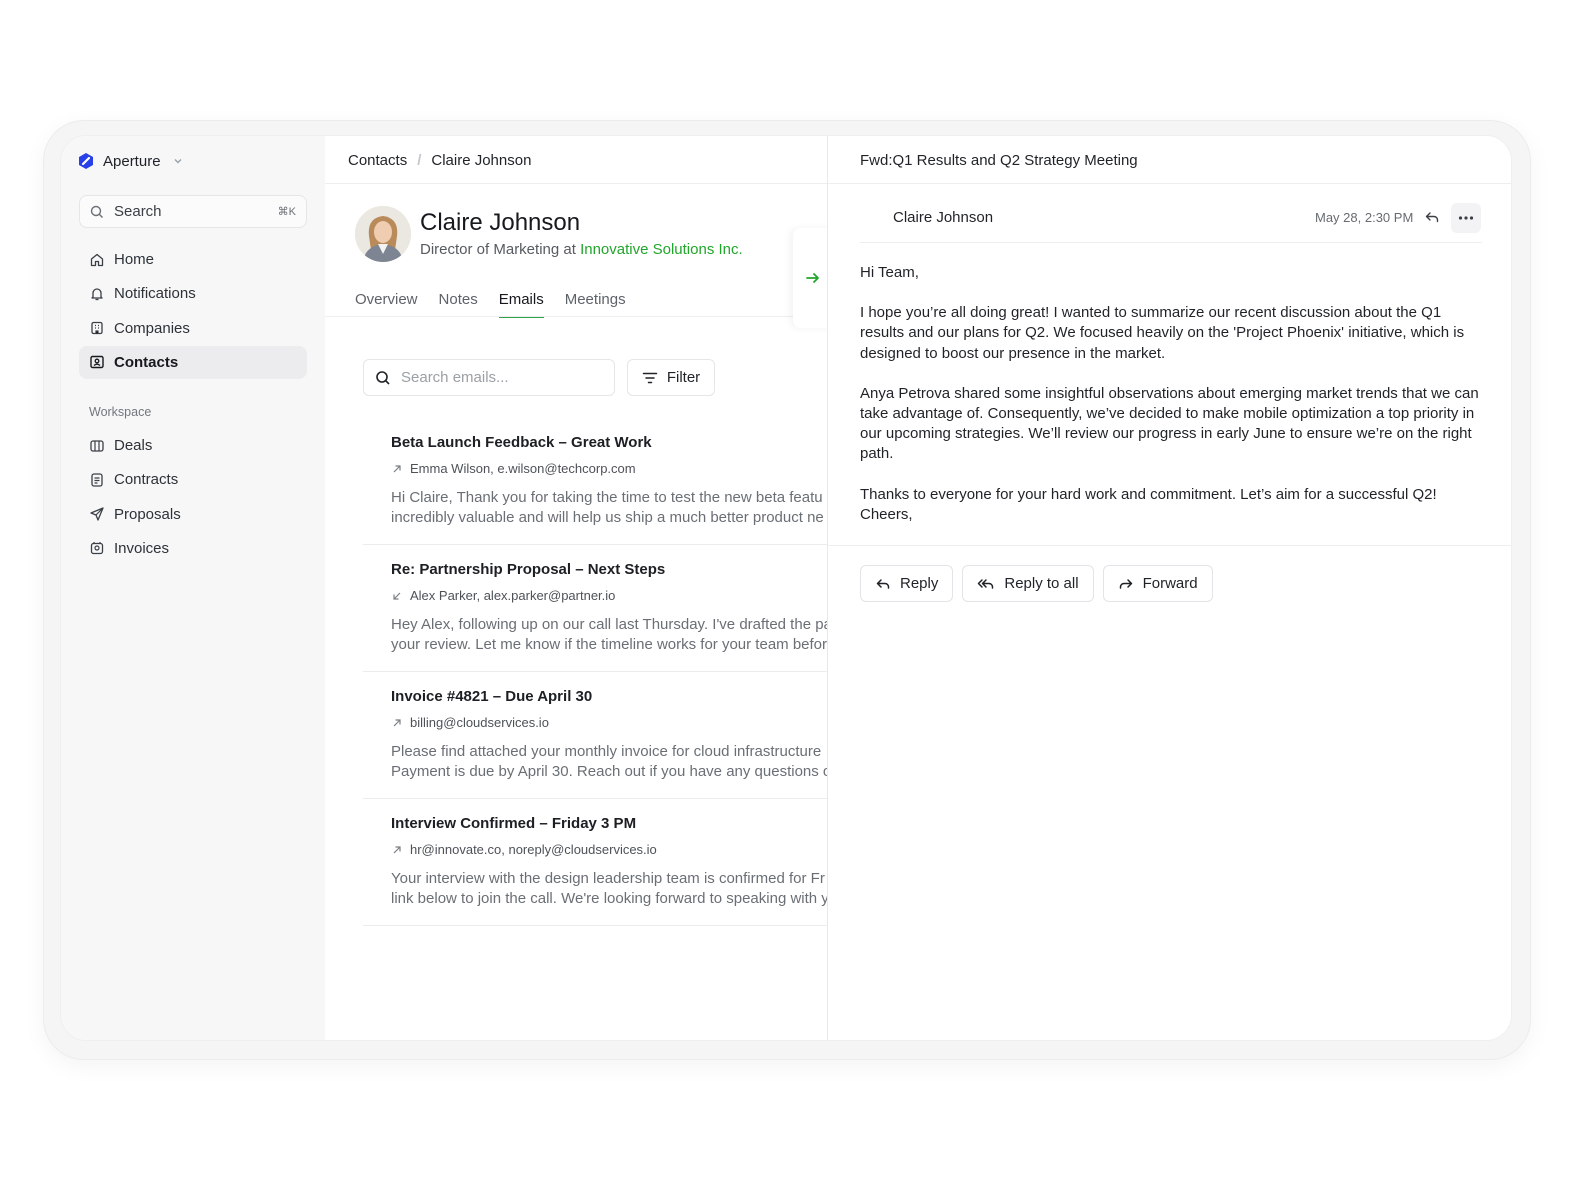  What do you see at coordinates (609, 722) in the screenshot?
I see `email-meta: billing@cloudservices.io` at bounding box center [609, 722].